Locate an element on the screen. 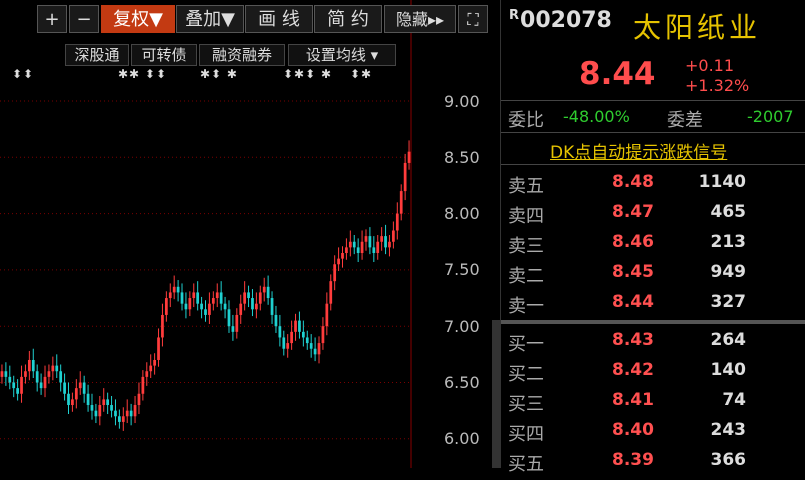  stock-code-text: 002078 is located at coordinates (566, 20).